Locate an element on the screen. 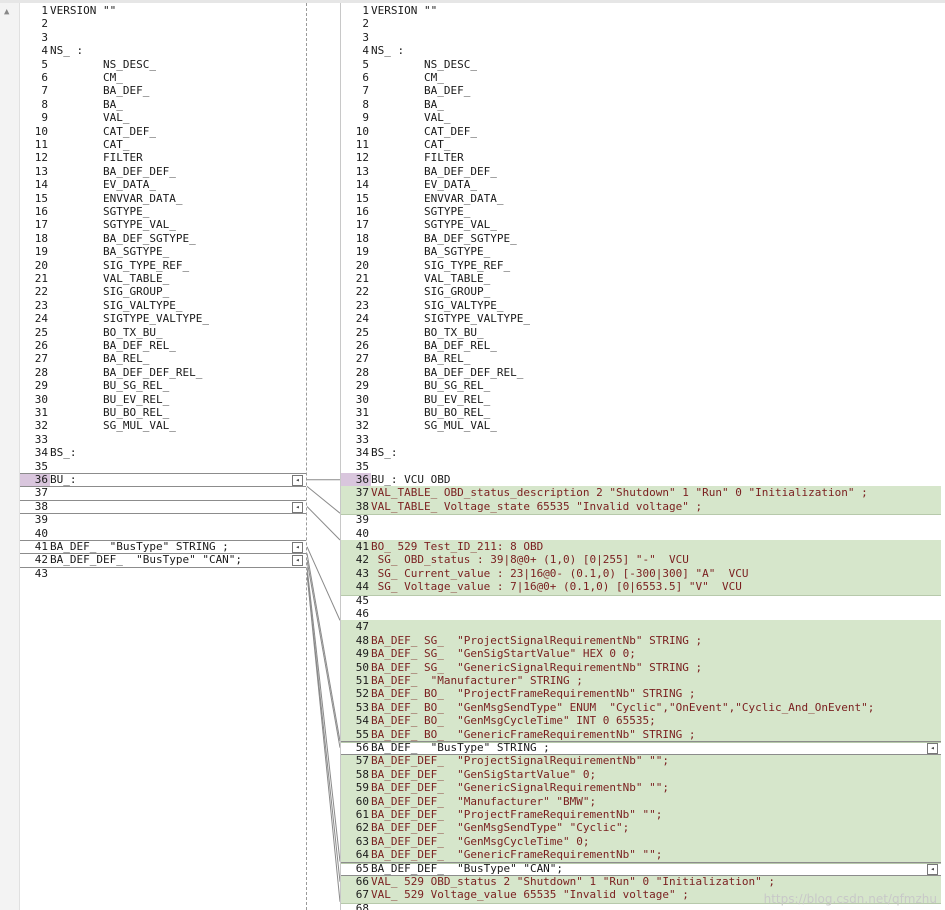  code-line: 10 CAT_DEF_ is located at coordinates (163, 131).